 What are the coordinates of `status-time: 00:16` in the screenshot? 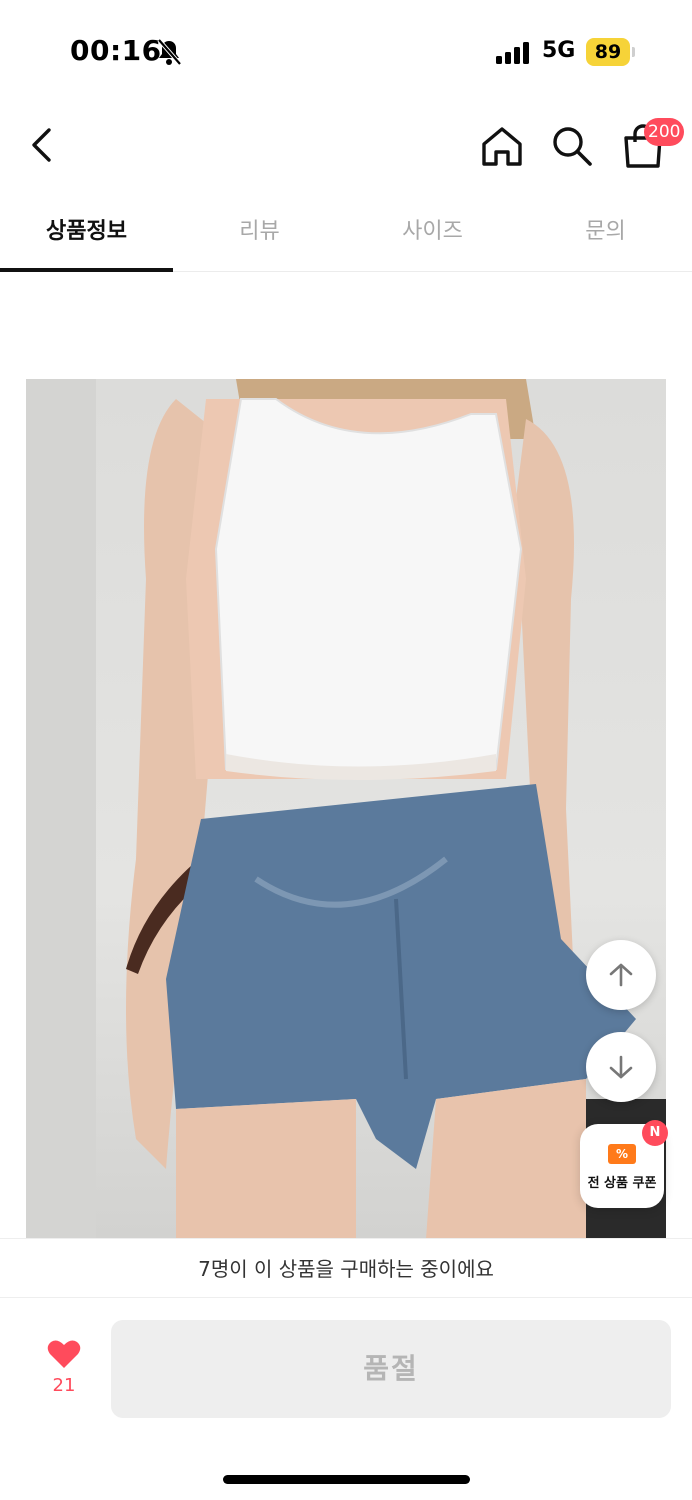 It's located at (116, 50).